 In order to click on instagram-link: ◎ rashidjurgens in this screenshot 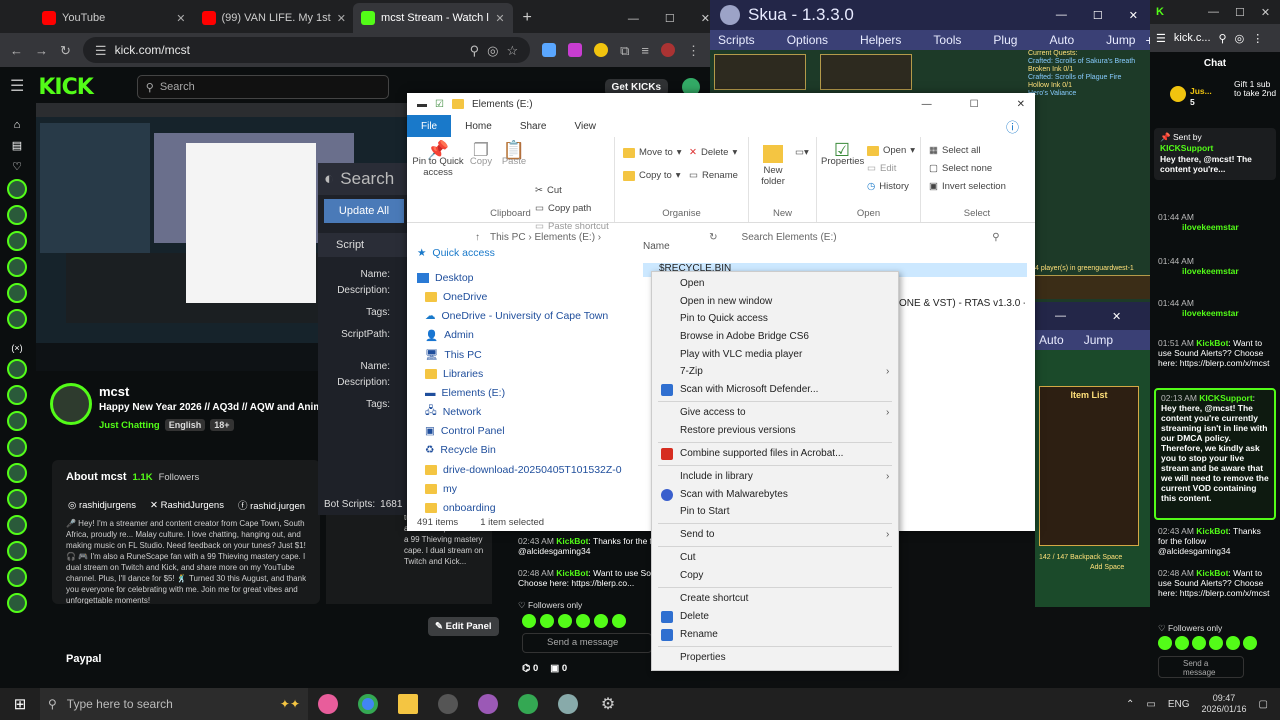, I will do `click(102, 505)`.